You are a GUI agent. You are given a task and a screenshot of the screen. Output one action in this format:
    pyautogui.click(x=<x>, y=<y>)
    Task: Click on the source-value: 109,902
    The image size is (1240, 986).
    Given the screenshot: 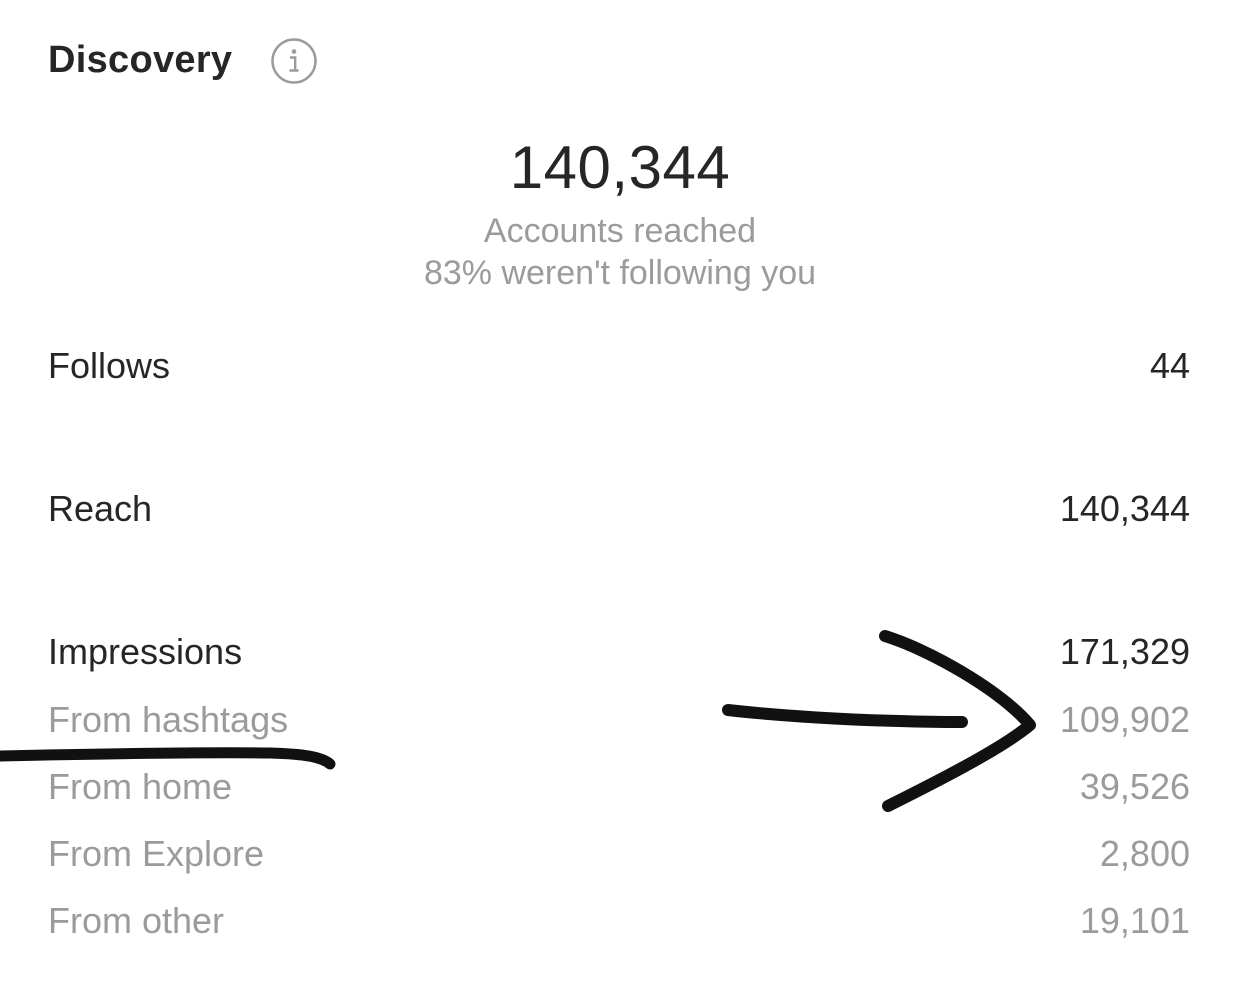 What is the action you would take?
    pyautogui.click(x=1124, y=719)
    